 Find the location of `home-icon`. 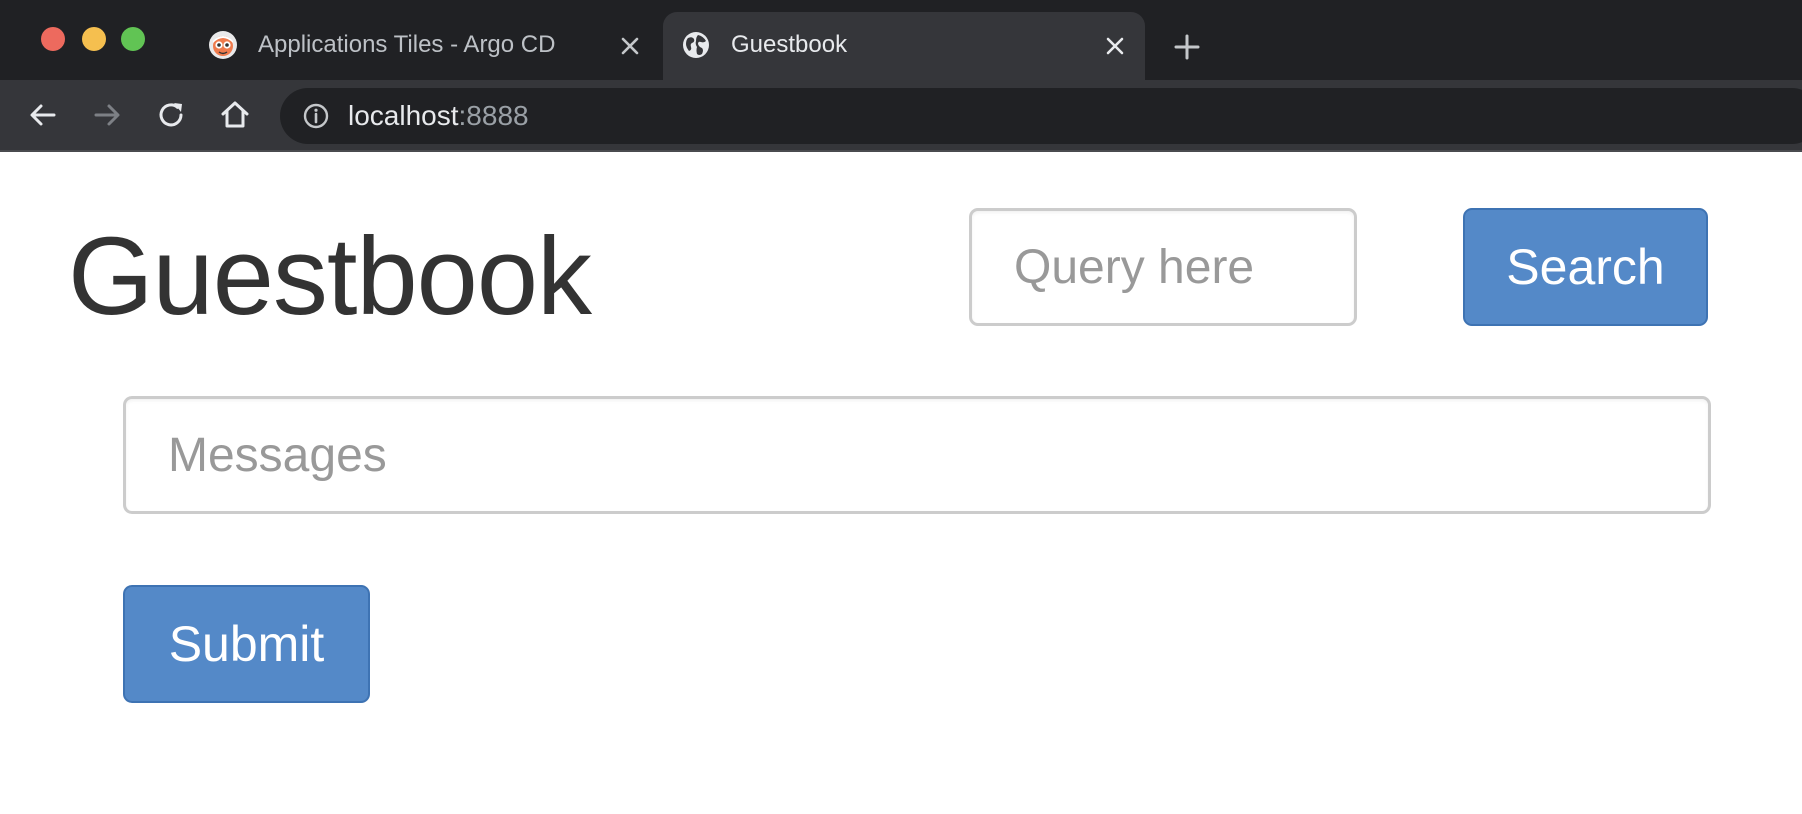

home-icon is located at coordinates (235, 115).